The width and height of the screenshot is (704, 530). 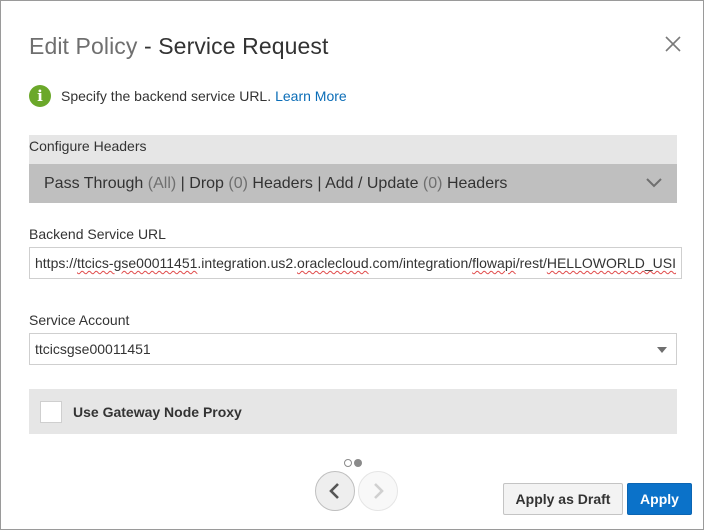 What do you see at coordinates (162, 183) in the screenshot?
I see `summary-pass-through-count: (All)` at bounding box center [162, 183].